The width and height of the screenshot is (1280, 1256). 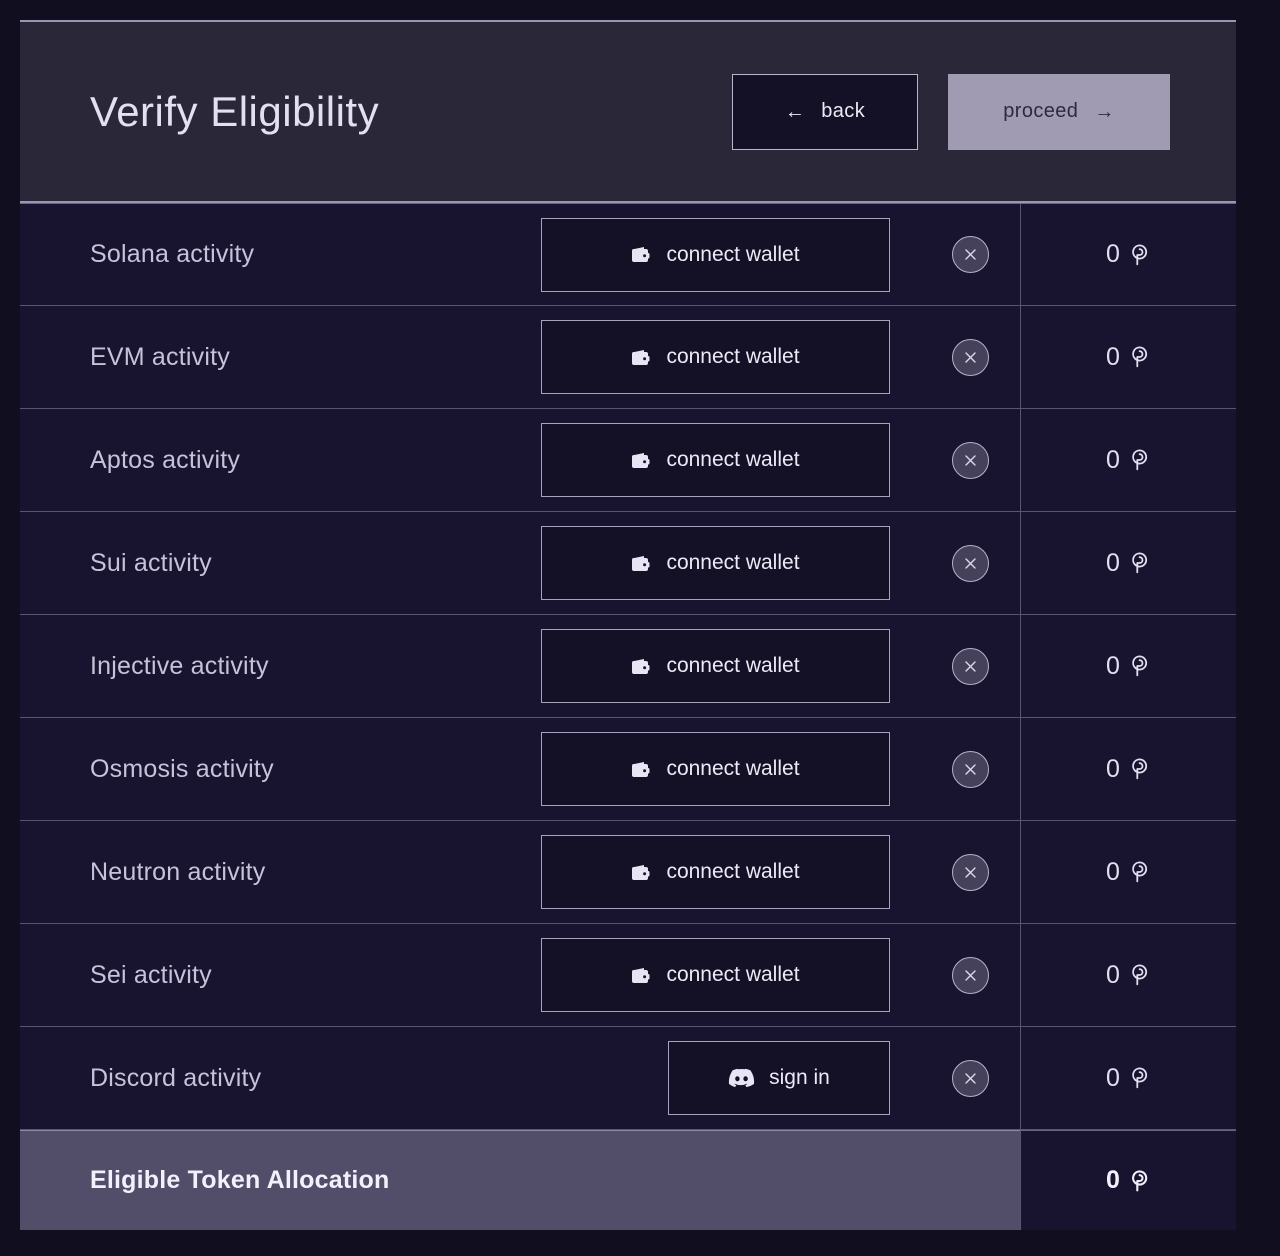 I want to click on back-button: ← back, so click(x=825, y=111).